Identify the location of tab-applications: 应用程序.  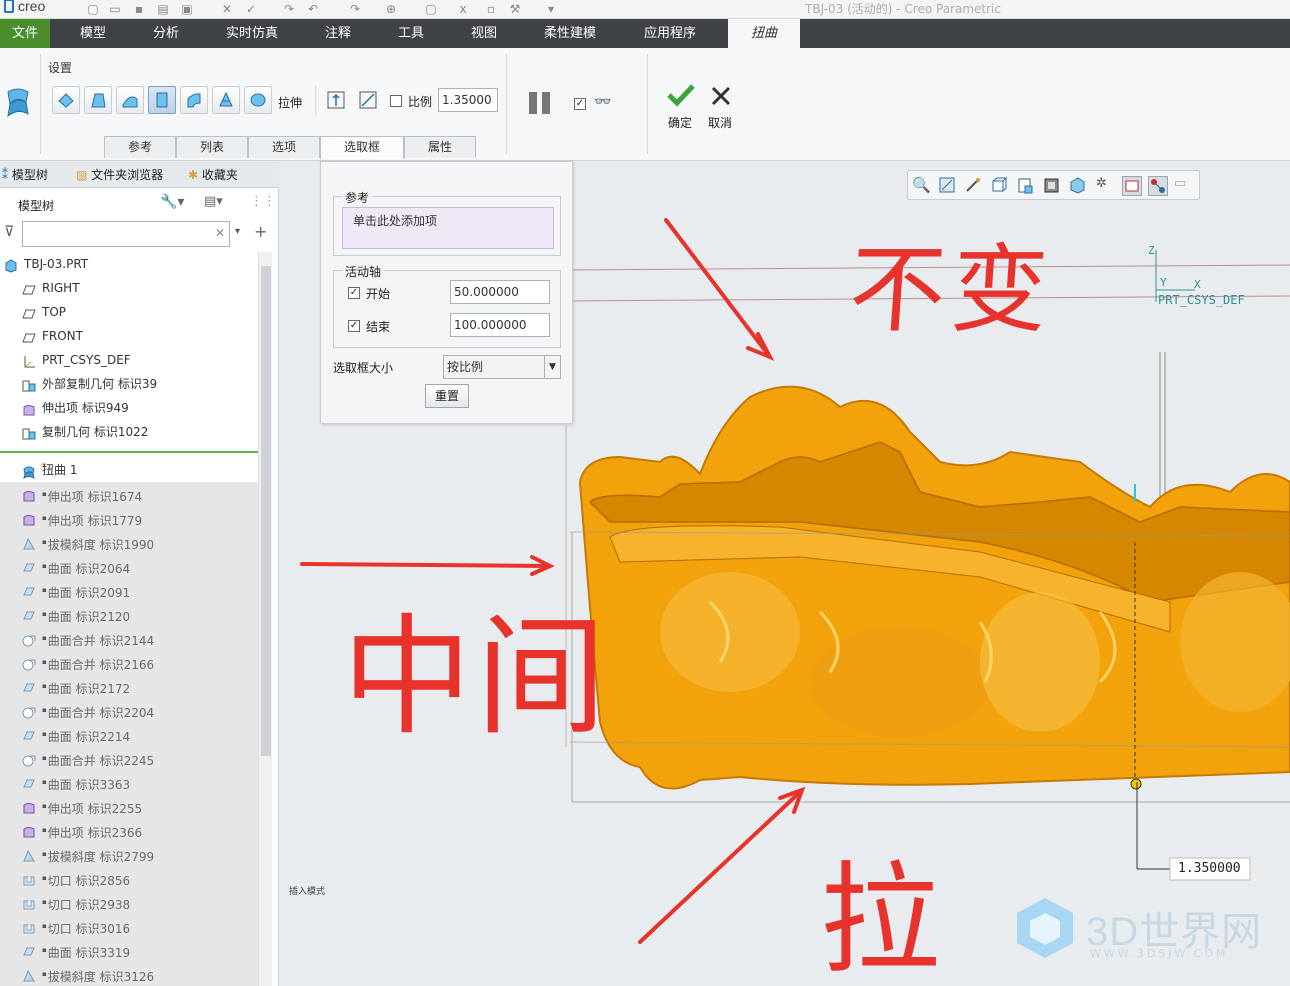
(670, 33).